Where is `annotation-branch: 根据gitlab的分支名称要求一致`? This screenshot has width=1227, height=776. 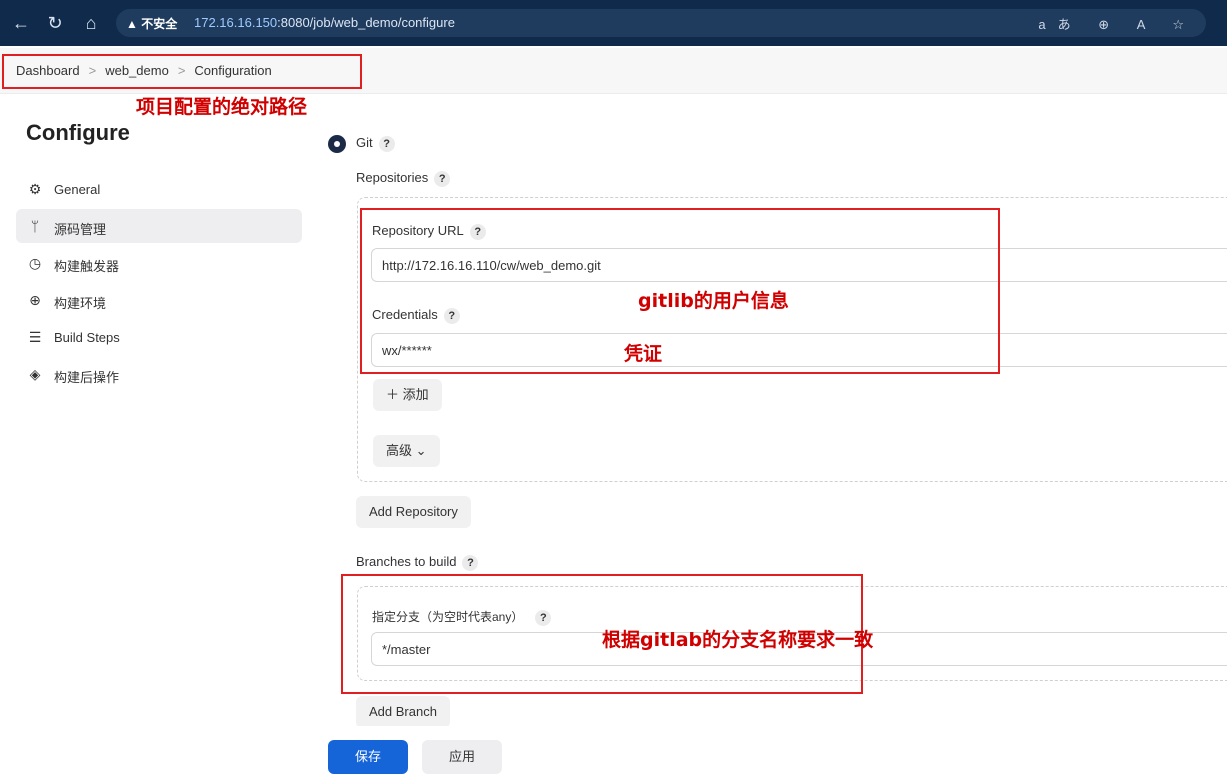
annotation-branch: 根据gitlab的分支名称要求一致 is located at coordinates (738, 640).